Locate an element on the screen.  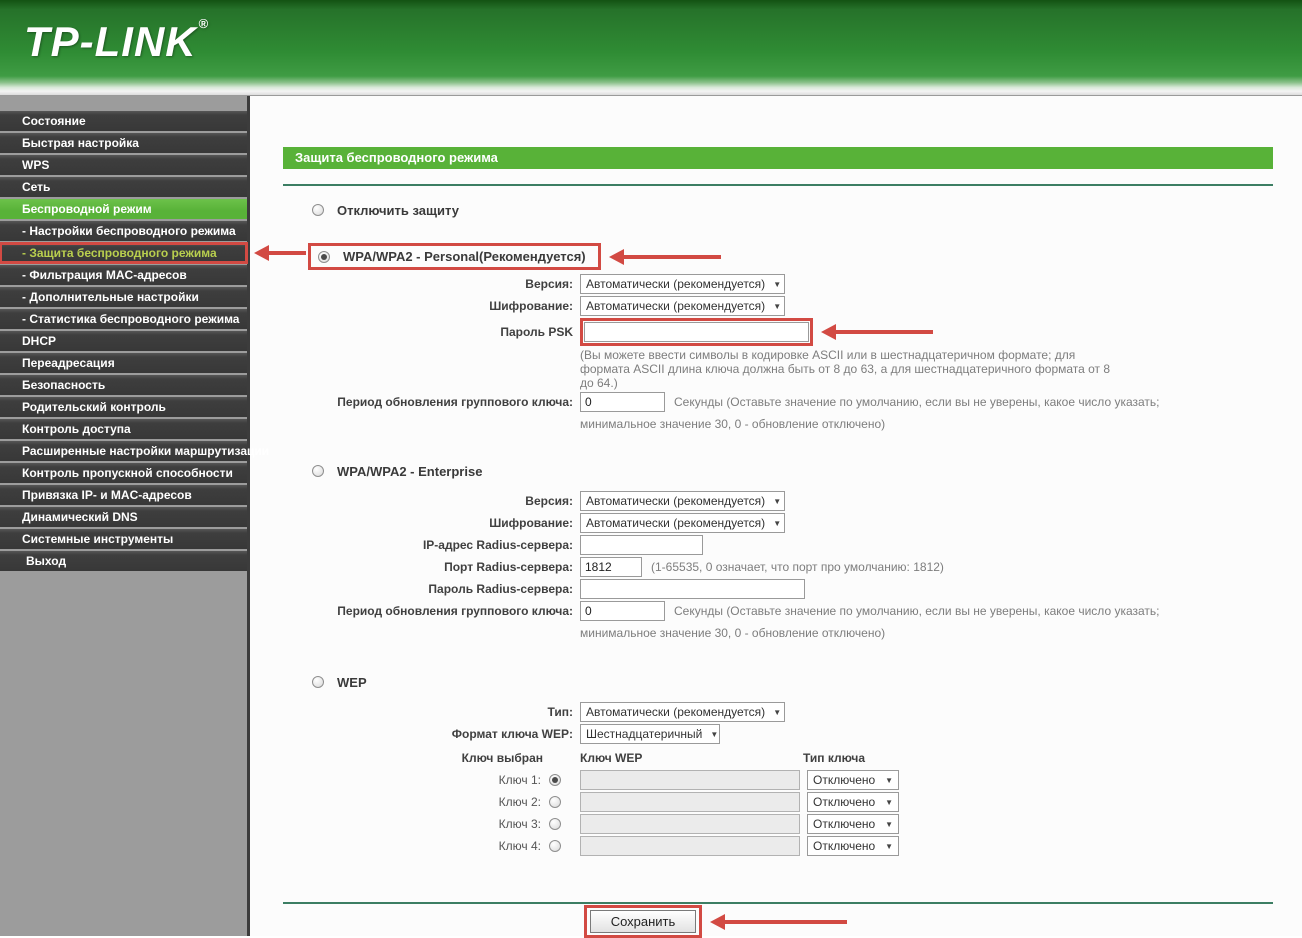
wpa-personal-version-value: Автоматически (рекомендуется) is located at coordinates (676, 284).